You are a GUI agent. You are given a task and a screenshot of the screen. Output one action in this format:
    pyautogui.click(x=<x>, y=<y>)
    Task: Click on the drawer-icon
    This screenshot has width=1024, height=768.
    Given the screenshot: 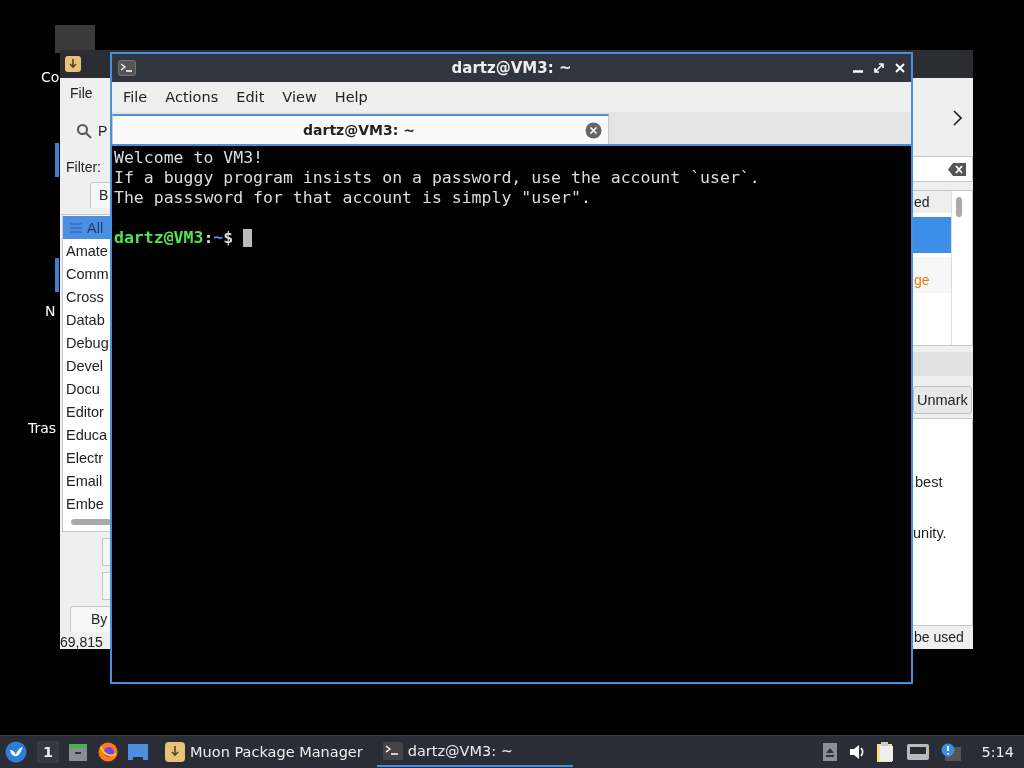 What is the action you would take?
    pyautogui.click(x=78, y=752)
    